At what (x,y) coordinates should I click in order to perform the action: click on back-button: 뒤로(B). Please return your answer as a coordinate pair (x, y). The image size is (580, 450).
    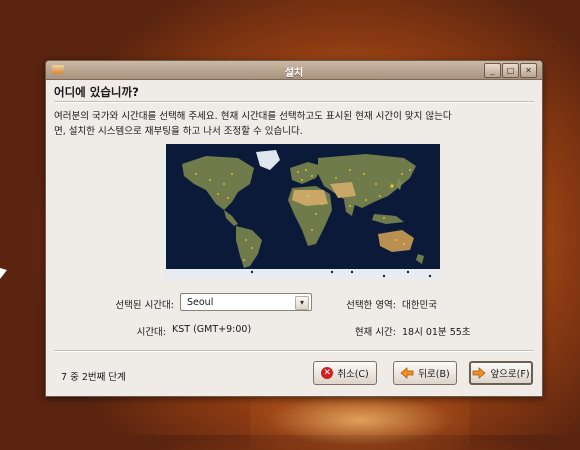
    Looking at the image, I should click on (425, 373).